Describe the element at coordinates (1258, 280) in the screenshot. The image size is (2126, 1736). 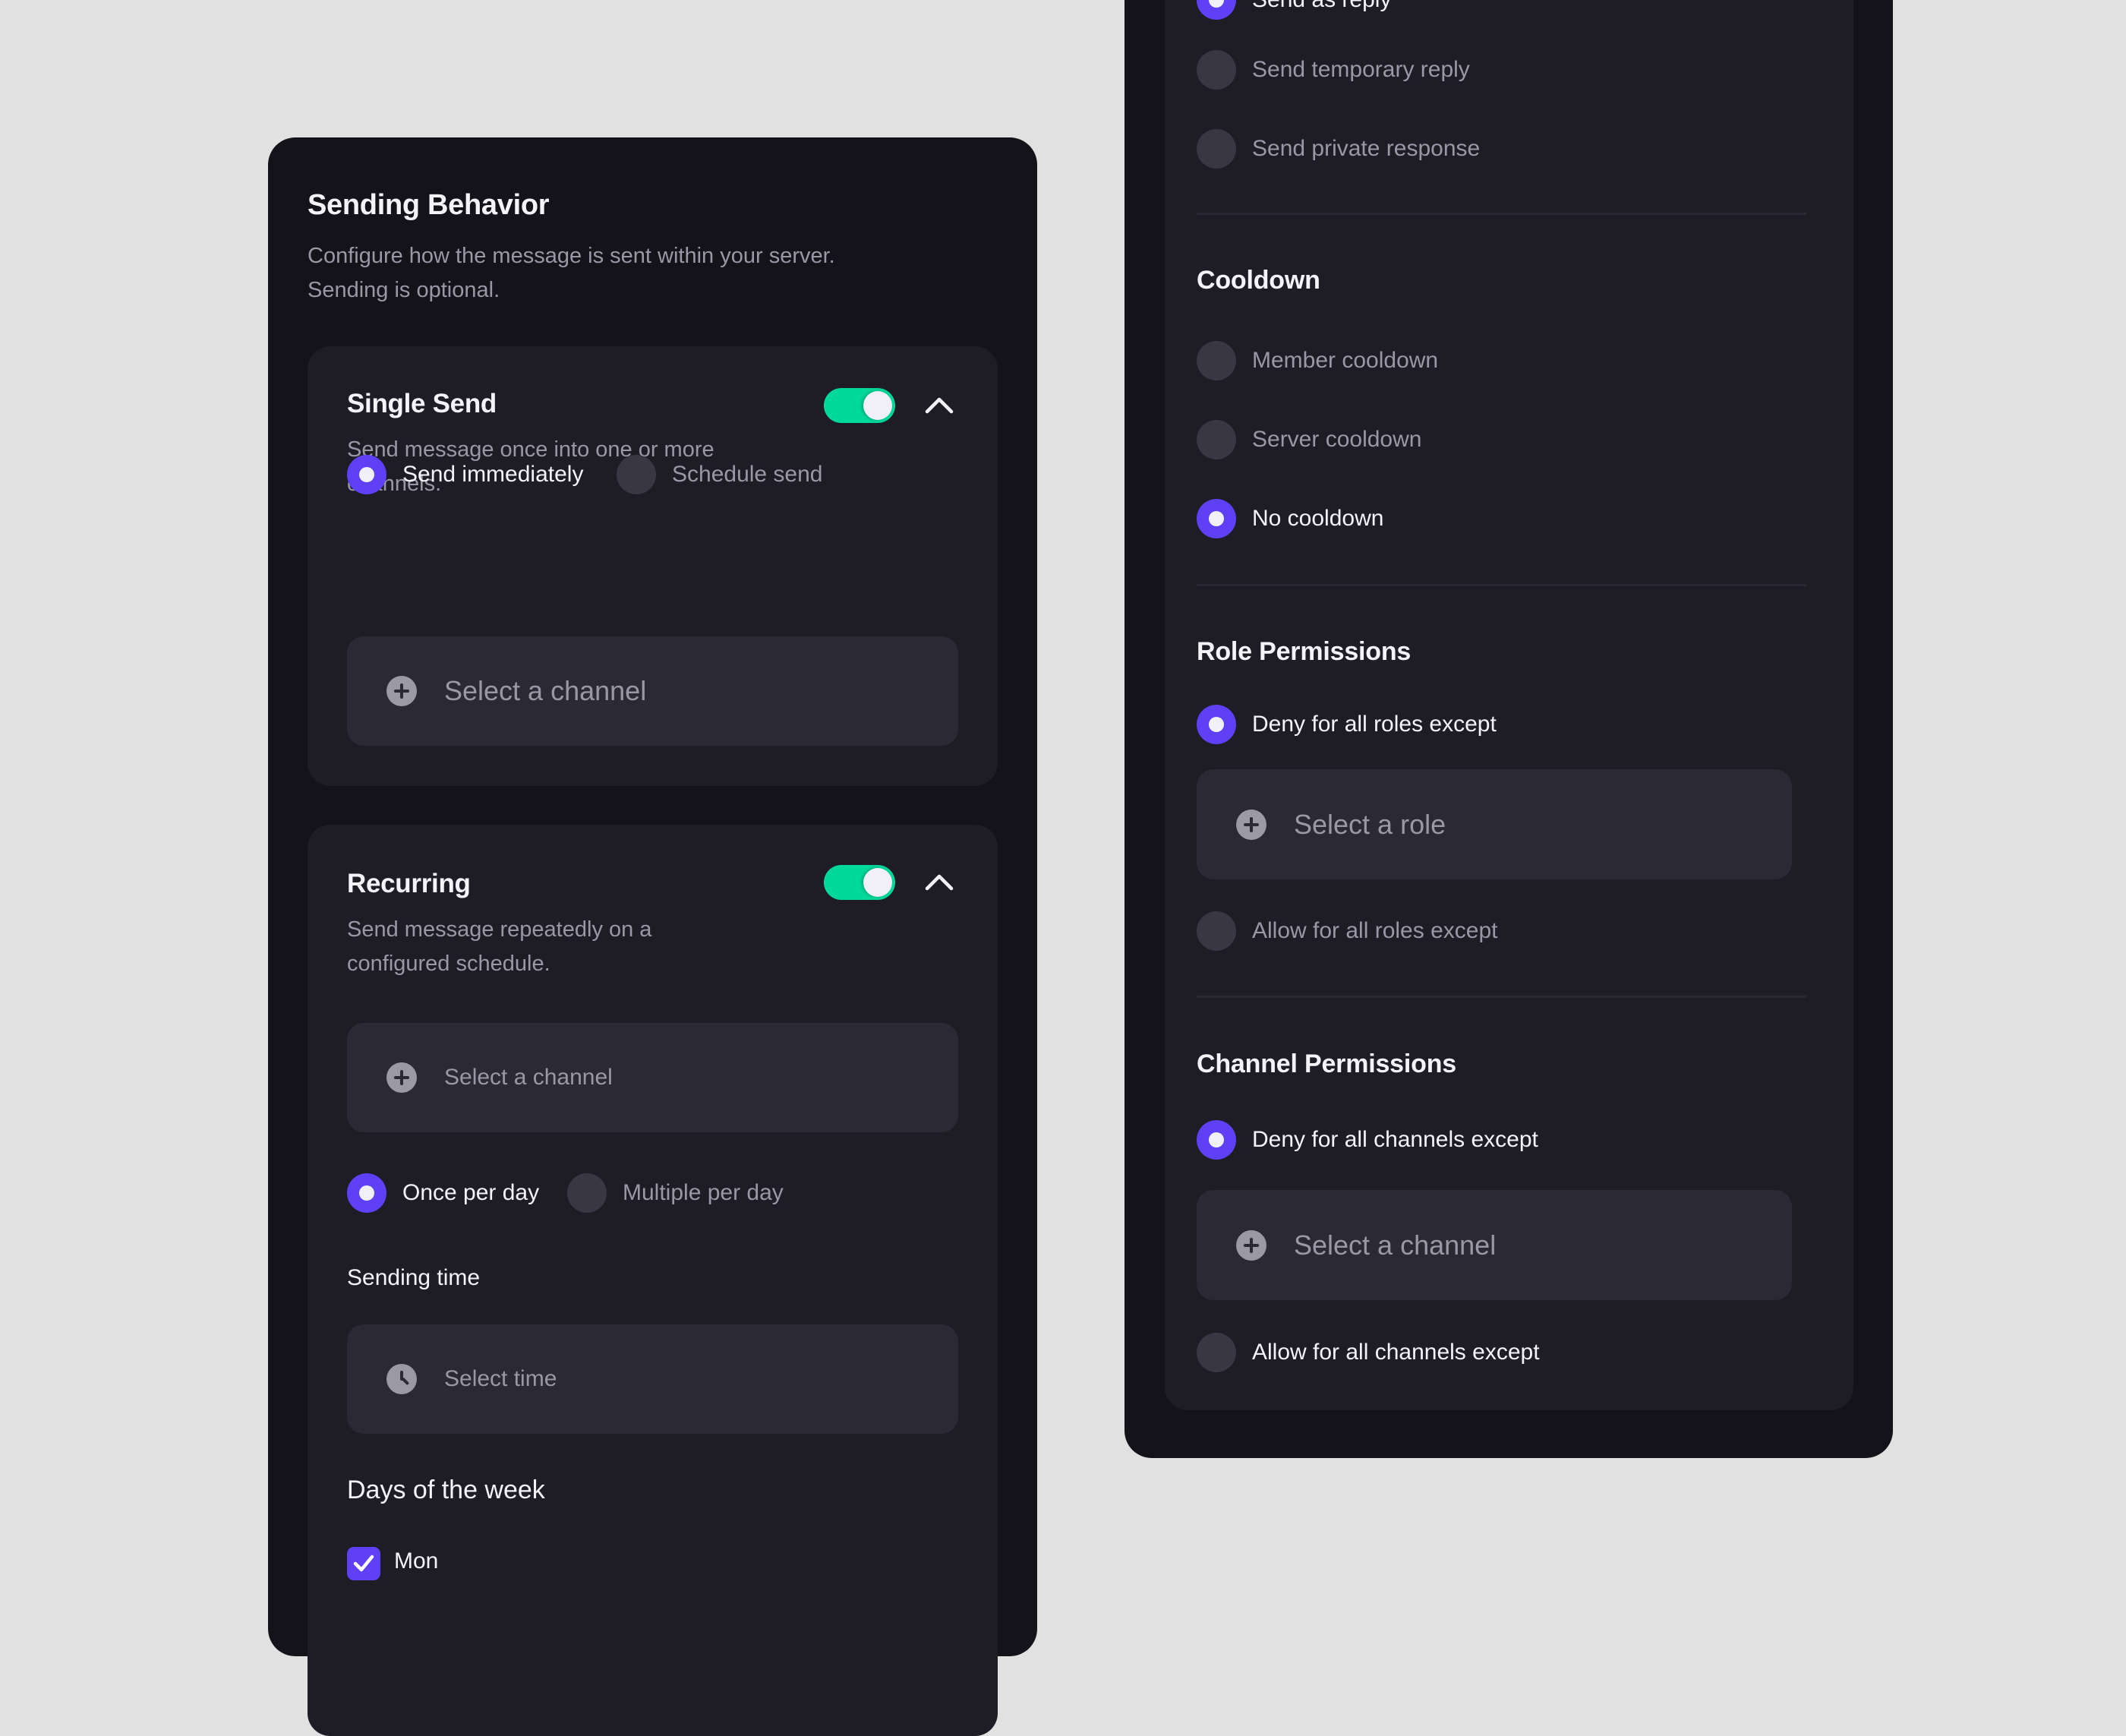
I see `cooldown-title: Cooldown` at that location.